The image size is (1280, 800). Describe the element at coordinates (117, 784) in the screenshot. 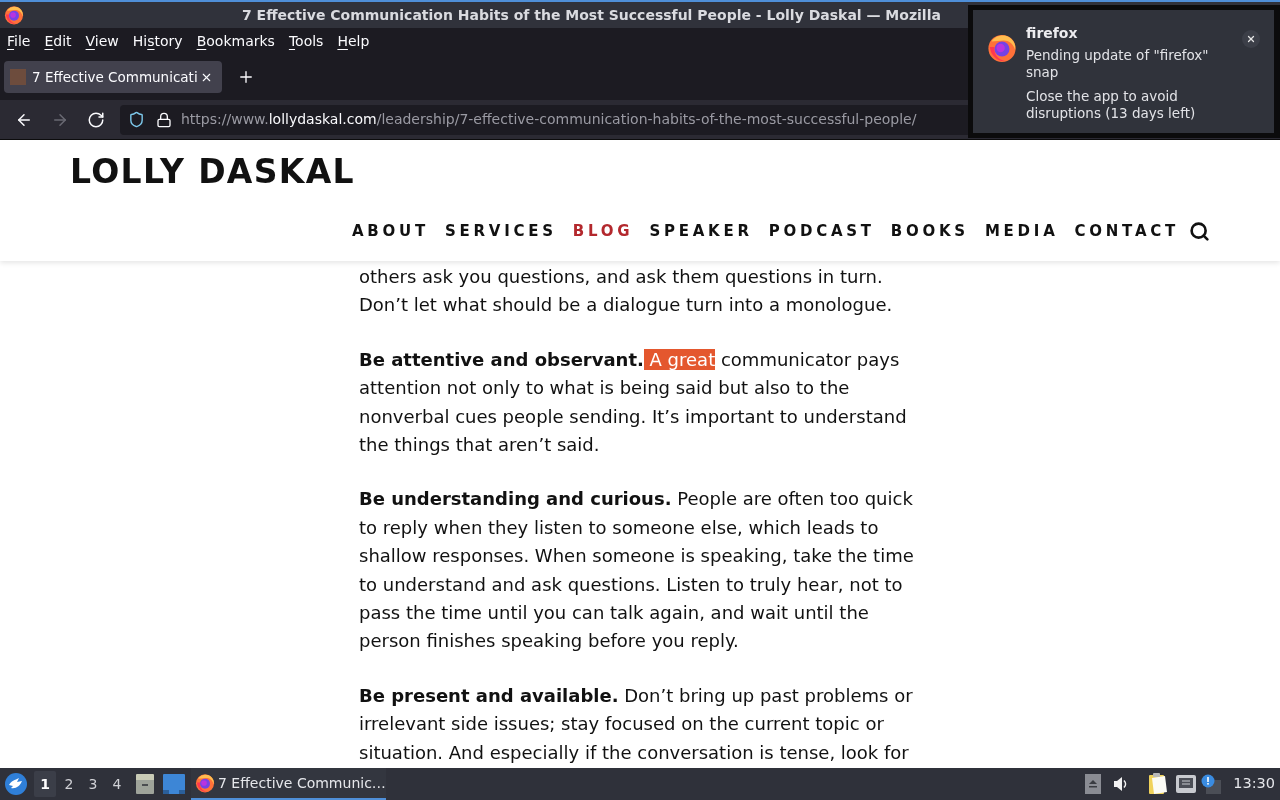

I see `workspace-button: 4` at that location.